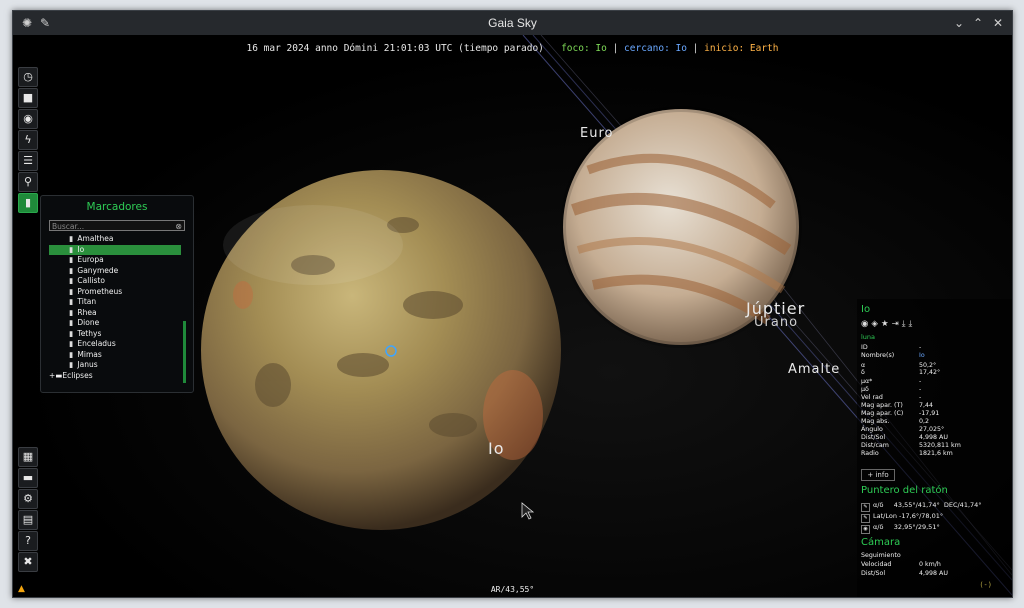 This screenshot has height=608, width=1024. What do you see at coordinates (898, 365) in the screenshot?
I see `info-row: α 50,2°` at bounding box center [898, 365].